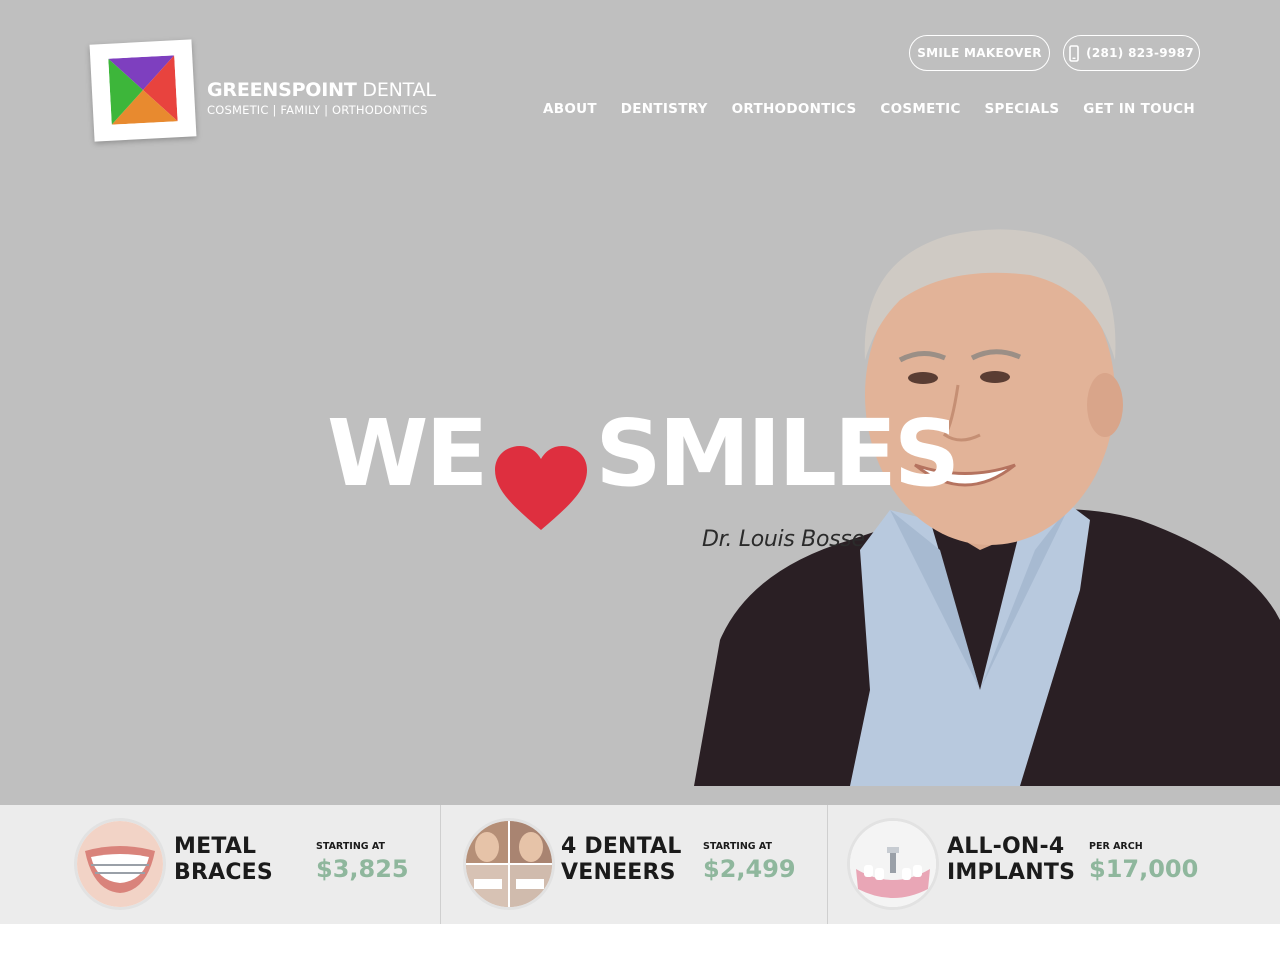 The width and height of the screenshot is (1280, 960). What do you see at coordinates (783, 539) in the screenshot?
I see `doctor-name: Dr. Louis Bosse` at bounding box center [783, 539].